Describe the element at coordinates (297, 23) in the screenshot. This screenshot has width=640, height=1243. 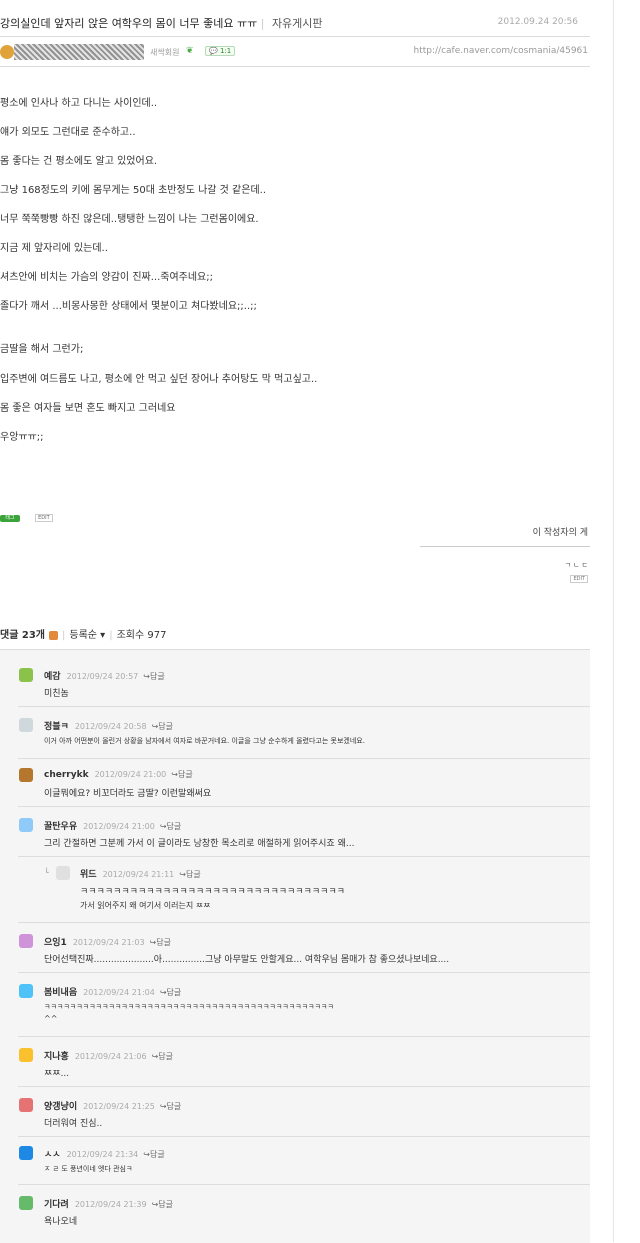
I see `board-link: 자유게시판` at that location.